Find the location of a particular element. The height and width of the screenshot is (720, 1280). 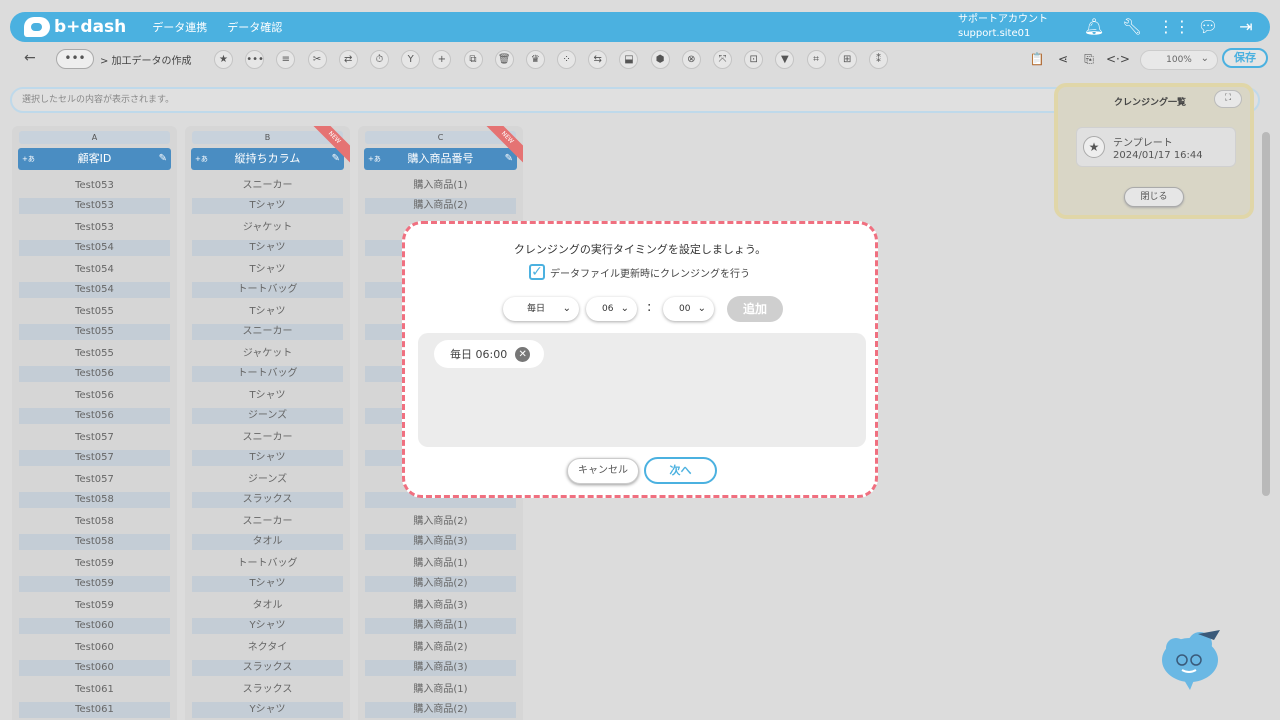

update-trigger-row: ✓ データファイル更新時にクレンジングを行う is located at coordinates (639, 272).